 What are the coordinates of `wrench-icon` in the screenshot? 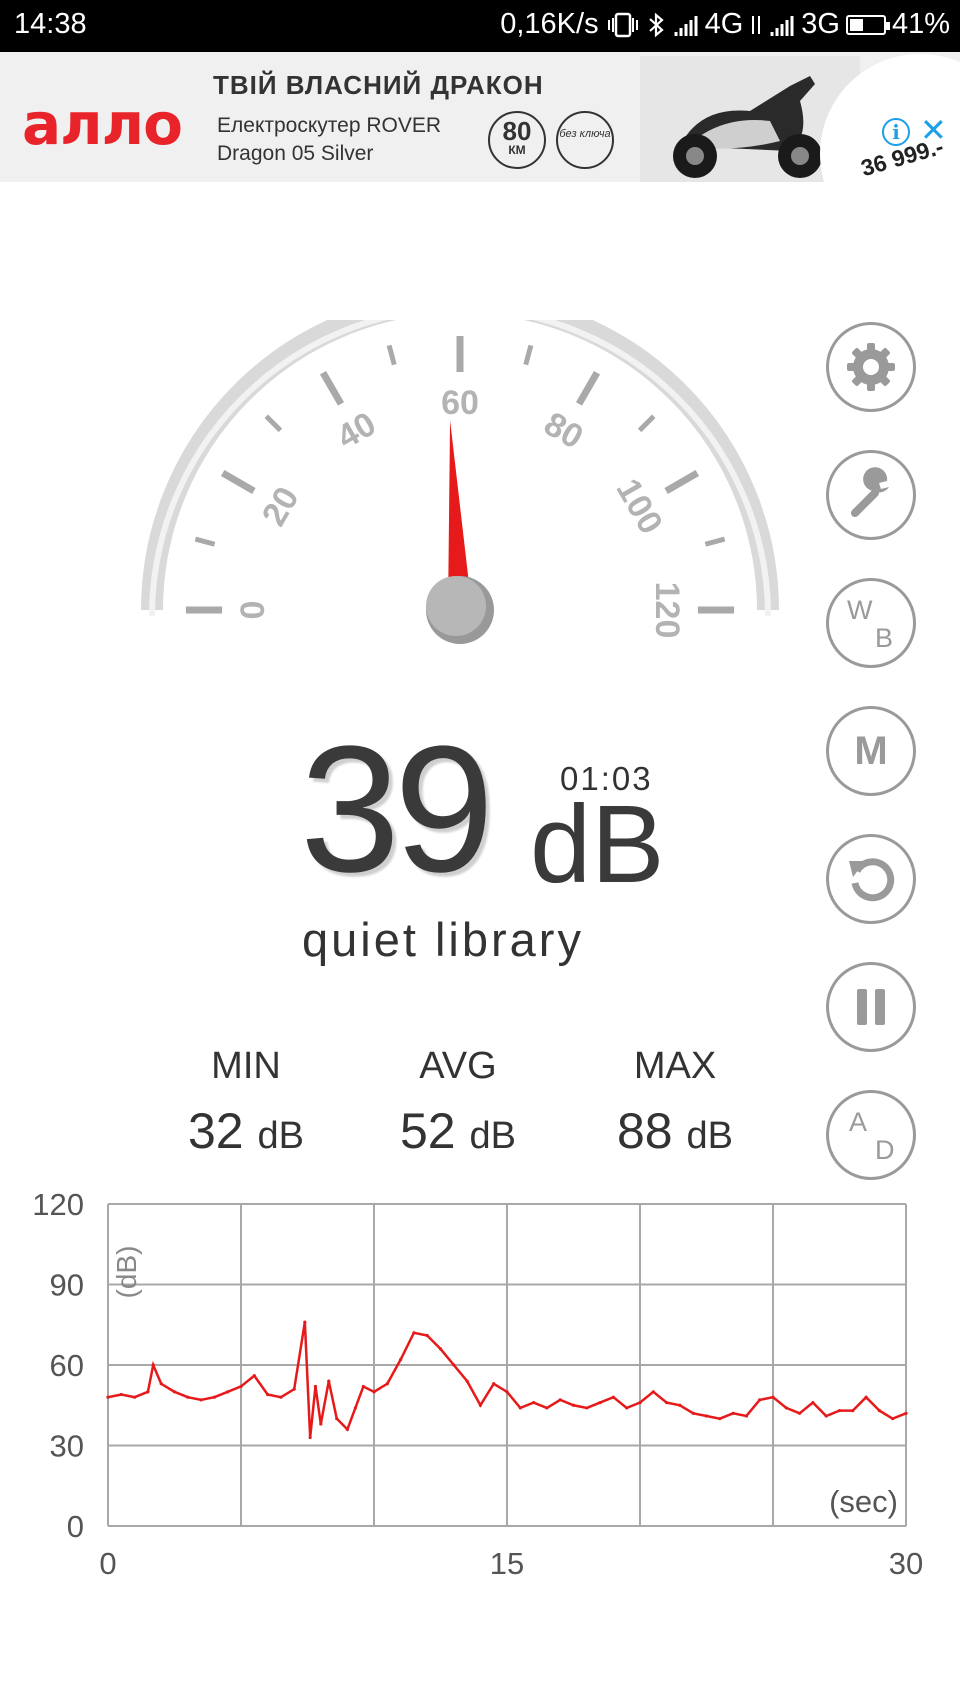 It's located at (870, 492).